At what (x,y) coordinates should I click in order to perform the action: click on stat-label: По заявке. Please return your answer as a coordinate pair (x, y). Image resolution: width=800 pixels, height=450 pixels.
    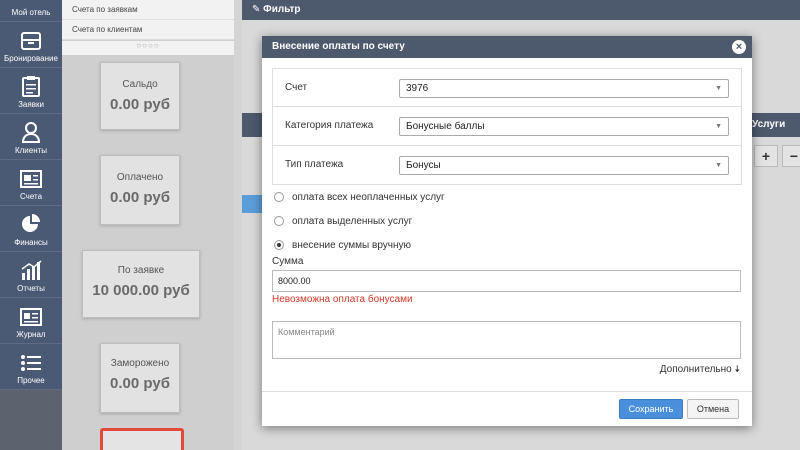
    Looking at the image, I should click on (141, 270).